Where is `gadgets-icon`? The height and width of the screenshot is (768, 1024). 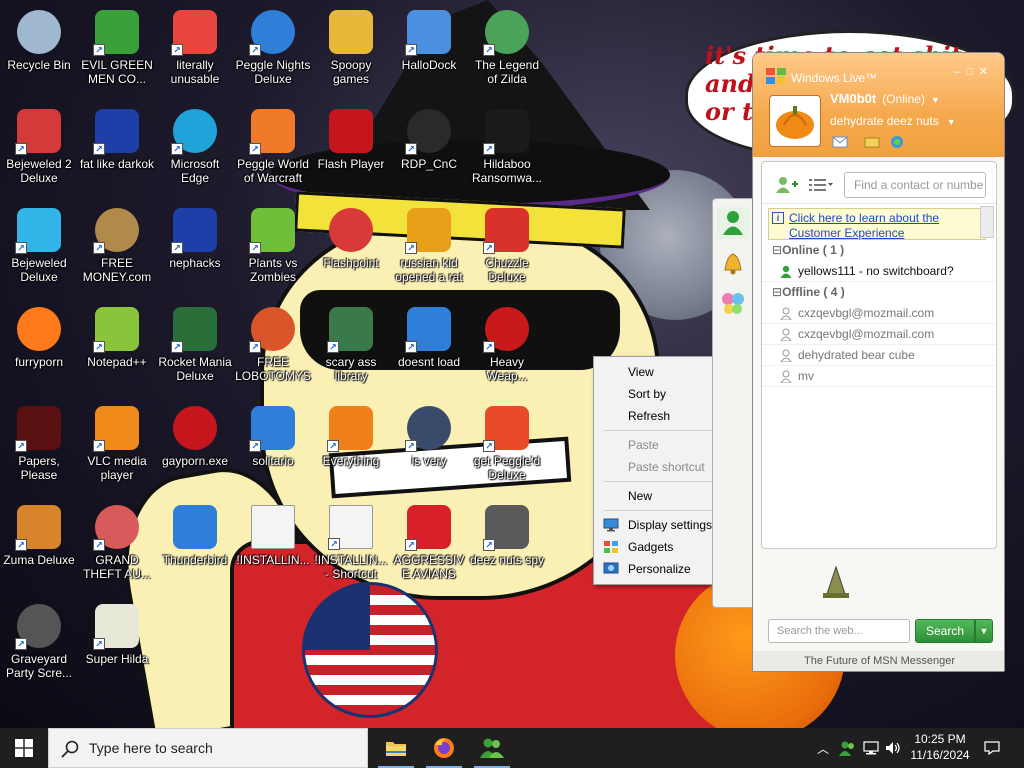
gadgets-icon is located at coordinates (611, 547).